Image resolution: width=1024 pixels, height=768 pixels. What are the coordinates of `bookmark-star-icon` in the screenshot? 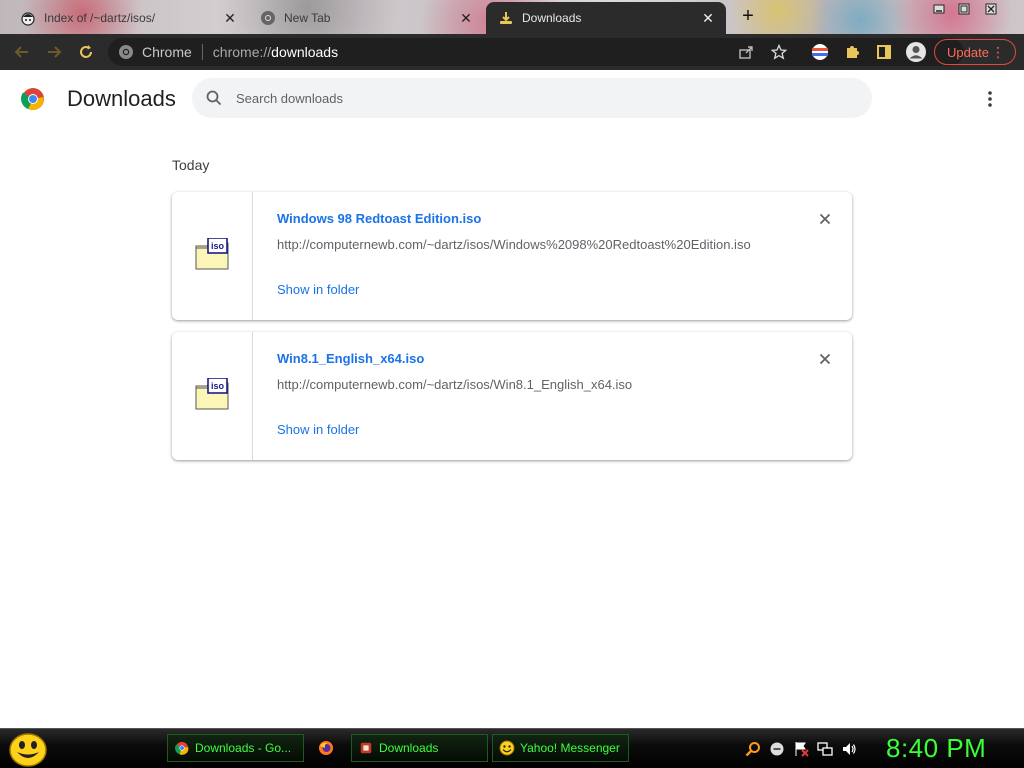 It's located at (779, 53).